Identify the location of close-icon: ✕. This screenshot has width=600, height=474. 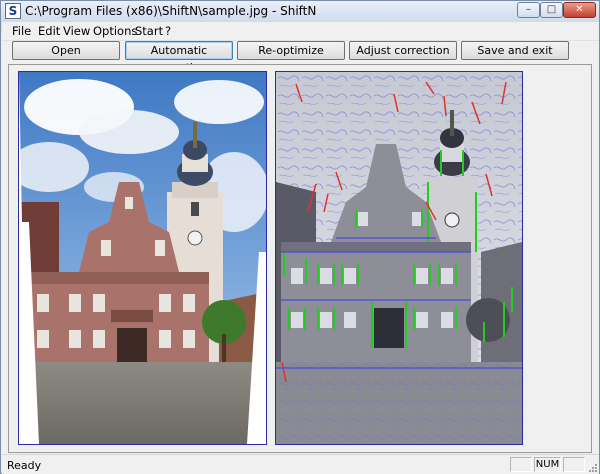
(579, 10).